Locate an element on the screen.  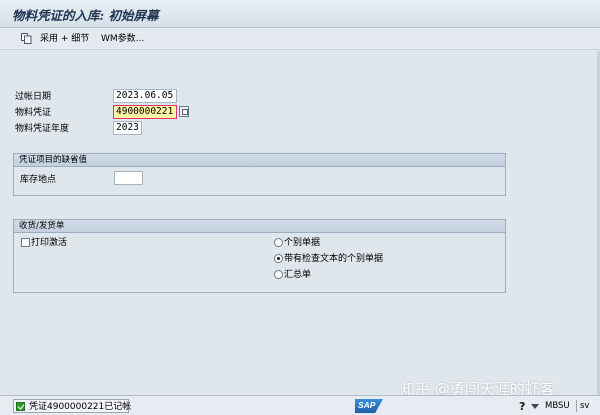
status-message: 凭证4900000221已记帐 is located at coordinates (80, 407).